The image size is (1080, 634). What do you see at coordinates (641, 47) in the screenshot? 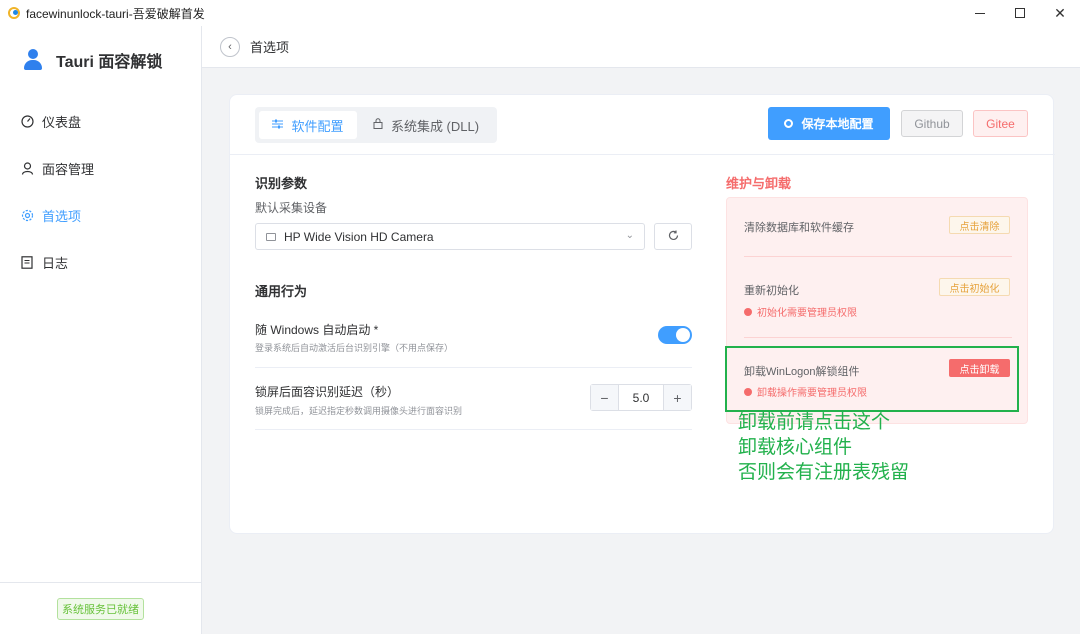
I see `page-header: ‹ 首选项` at bounding box center [641, 47].